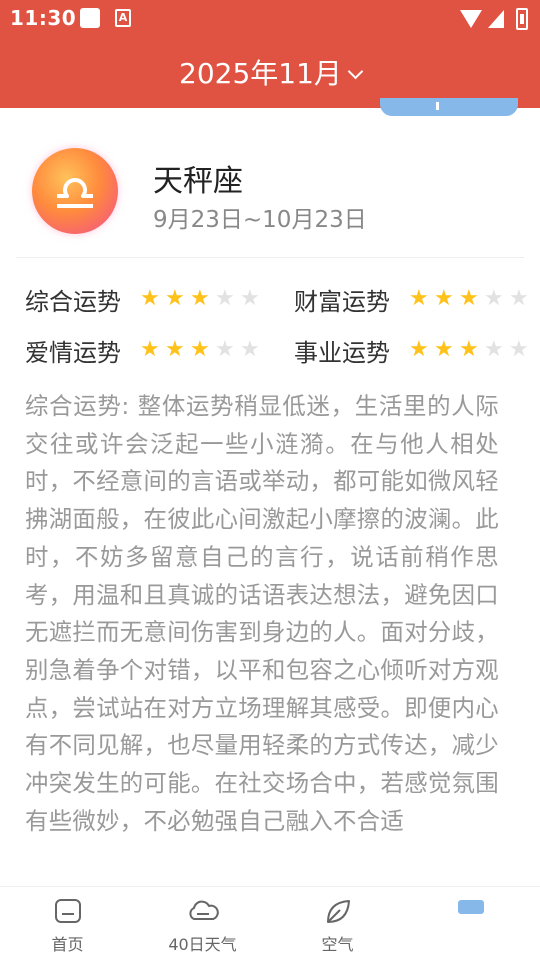 The image size is (540, 961). I want to click on libra-symbol-icon, so click(75, 191).